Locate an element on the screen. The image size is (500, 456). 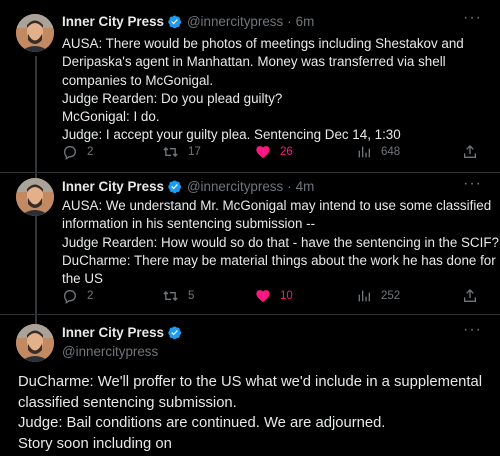
tweet-header: Inner City Press @innercitypress is located at coordinates (124, 342).